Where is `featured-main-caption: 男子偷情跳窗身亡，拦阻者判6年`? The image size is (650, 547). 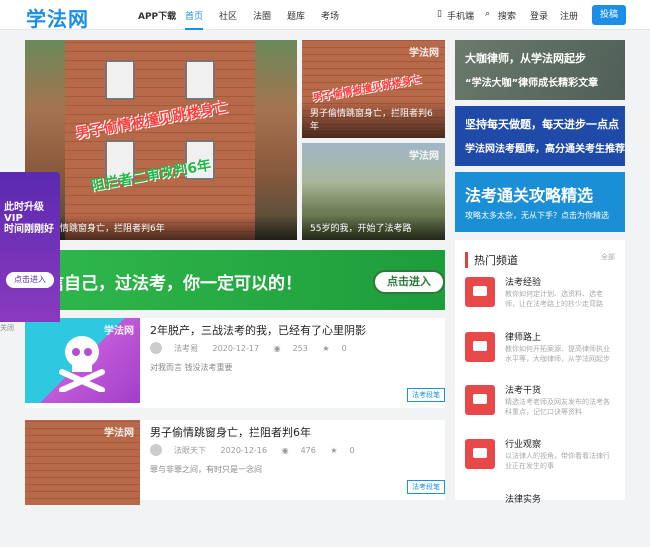 featured-main-caption: 男子偷情跳窗身亡，拦阻者判6年 is located at coordinates (161, 227).